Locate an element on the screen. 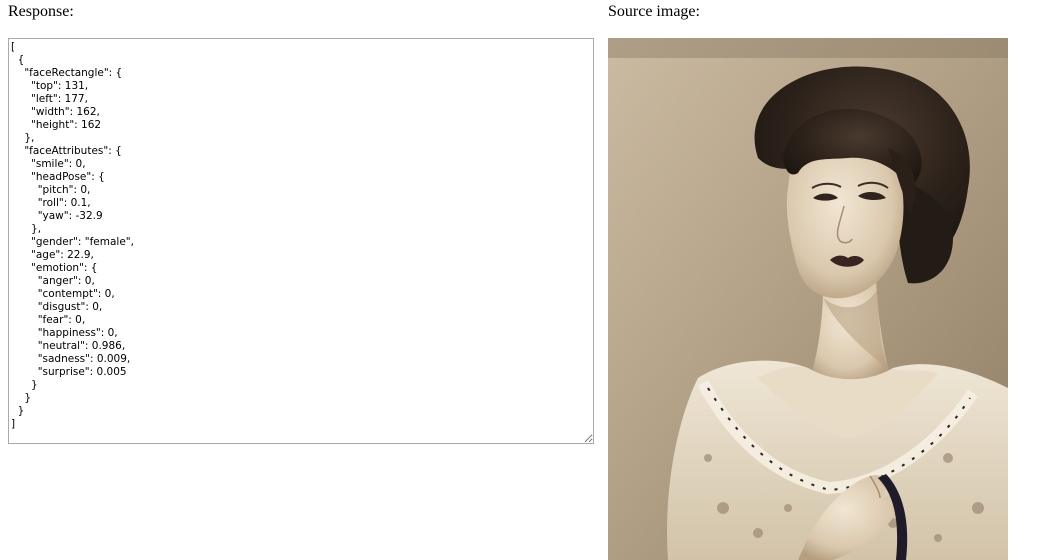 The height and width of the screenshot is (560, 1042). source-image-heading: Source image: is located at coordinates (654, 11).